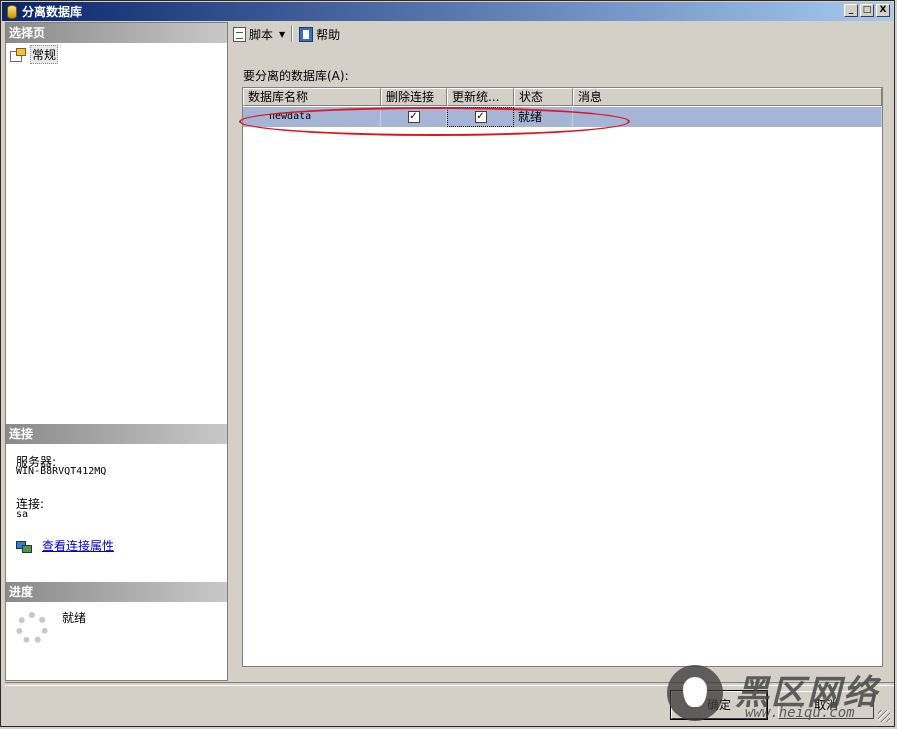  I want to click on cell-drop-connections: ✓, so click(414, 117).